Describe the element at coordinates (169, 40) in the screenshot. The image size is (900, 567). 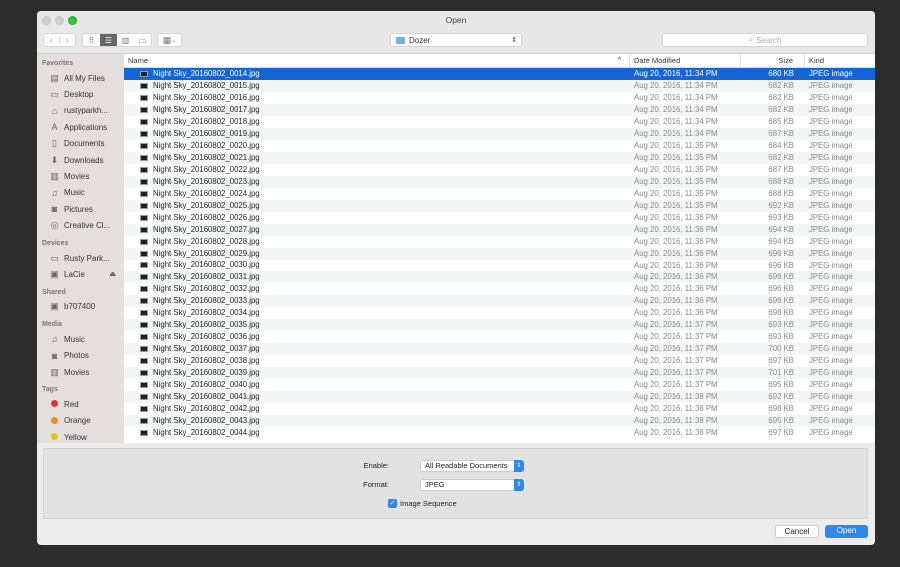
I see `arrange-button: ▦ ⌄` at that location.